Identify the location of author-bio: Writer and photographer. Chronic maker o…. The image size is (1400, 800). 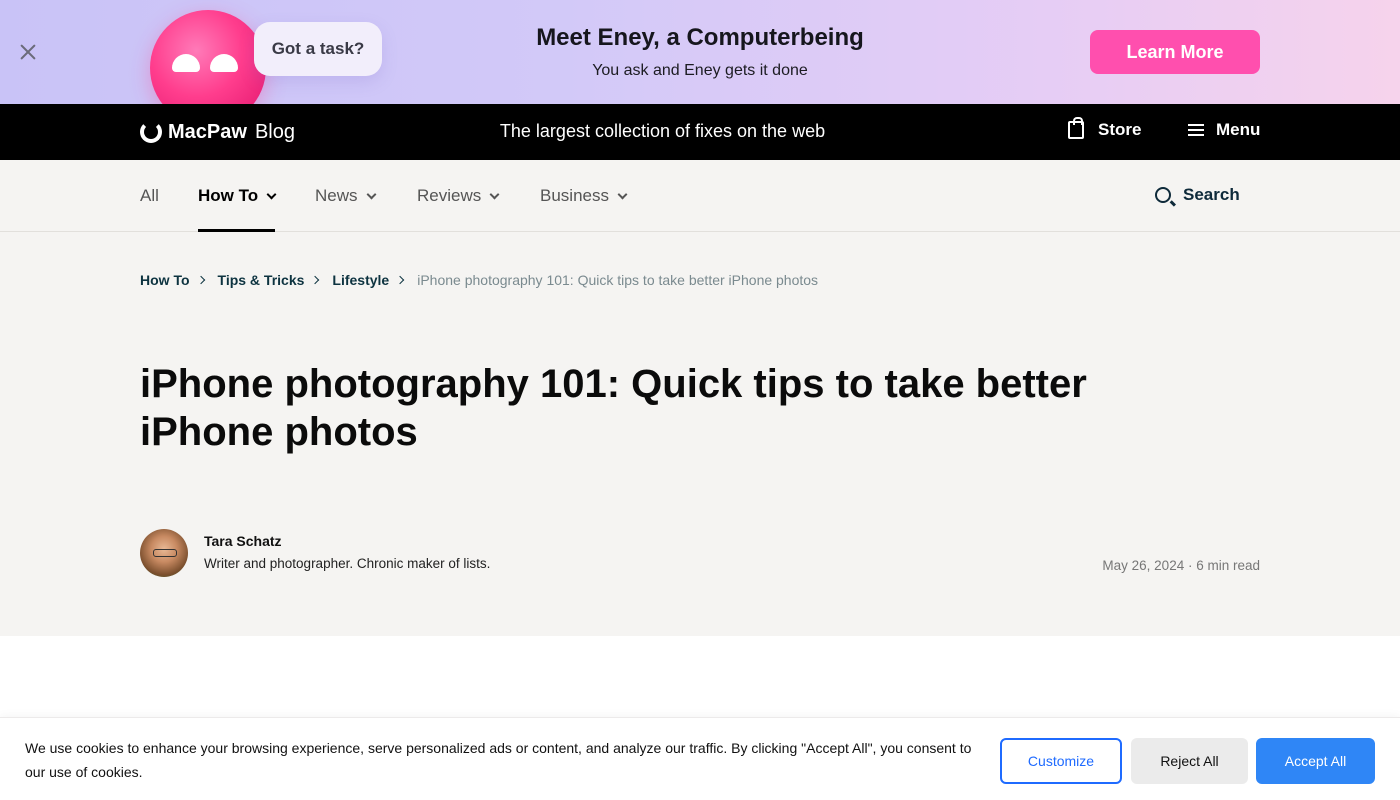
(347, 563).